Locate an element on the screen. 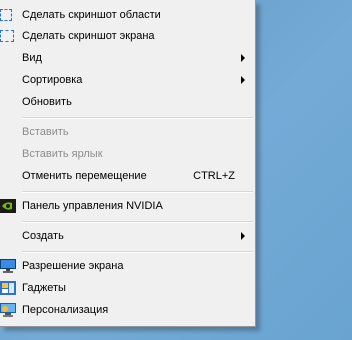 Image resolution: width=352 pixels, height=340 pixels. gadgets-icon is located at coordinates (8, 288).